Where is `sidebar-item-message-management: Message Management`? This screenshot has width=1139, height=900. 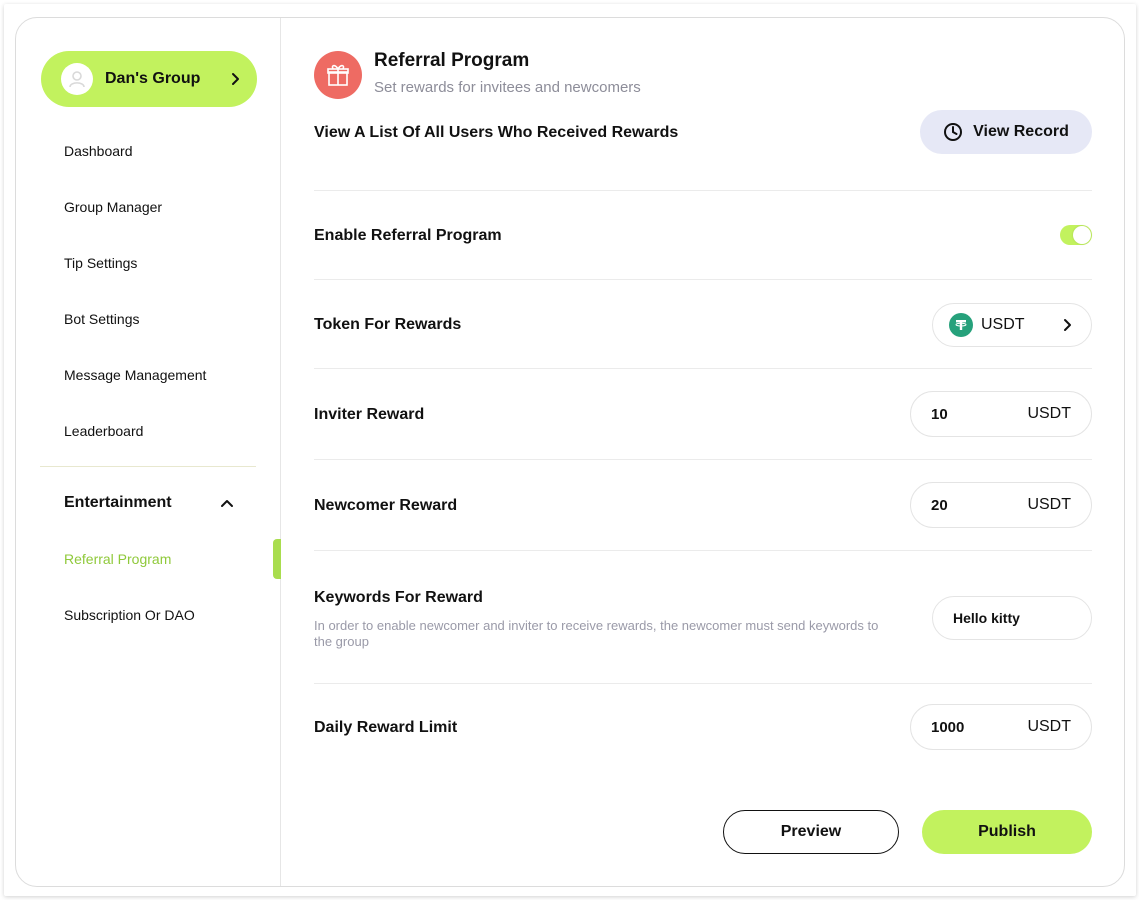 sidebar-item-message-management: Message Management is located at coordinates (135, 375).